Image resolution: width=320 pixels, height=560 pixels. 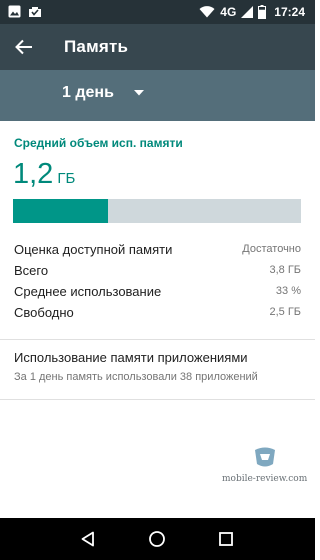 I want to click on memory-usage-bar, so click(x=157, y=211).